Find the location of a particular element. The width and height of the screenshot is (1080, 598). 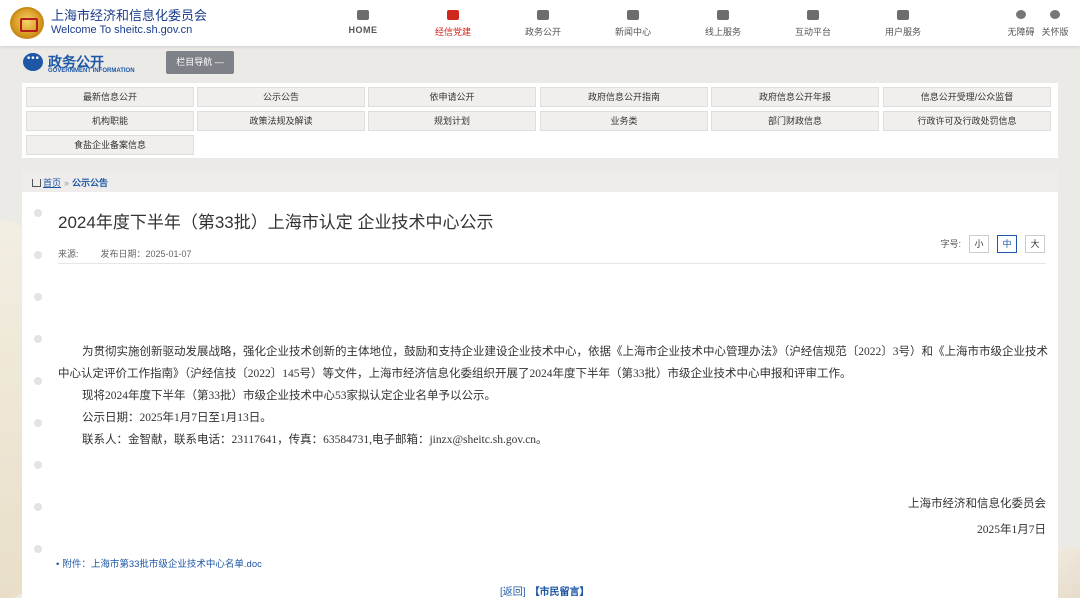

news-icon is located at coordinates (633, 15).